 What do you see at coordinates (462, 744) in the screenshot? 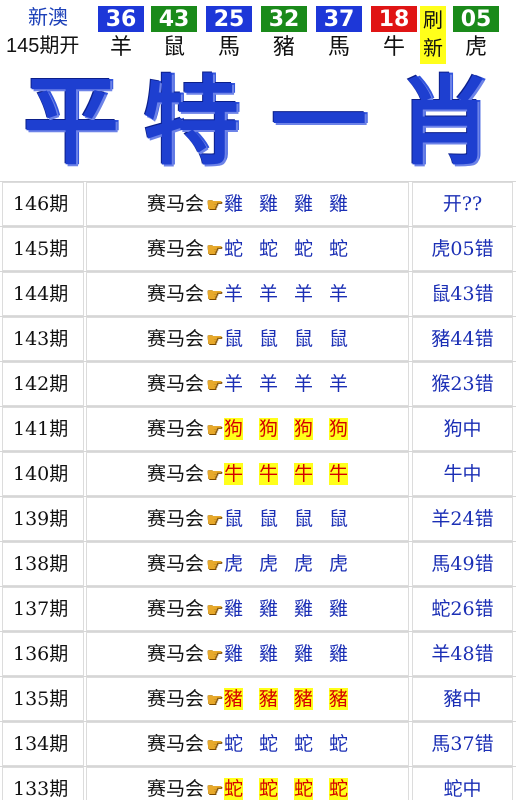
I see `result-cell: 馬37错` at bounding box center [462, 744].